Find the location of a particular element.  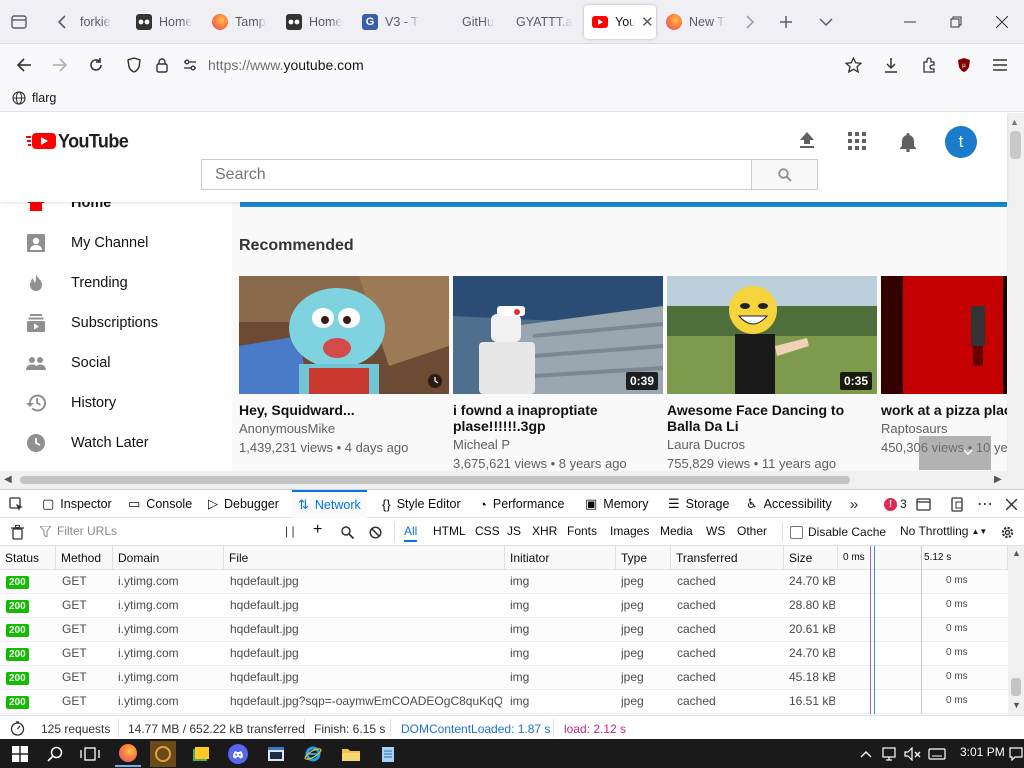

file-explorer-taskbar-icon is located at coordinates (351, 754).